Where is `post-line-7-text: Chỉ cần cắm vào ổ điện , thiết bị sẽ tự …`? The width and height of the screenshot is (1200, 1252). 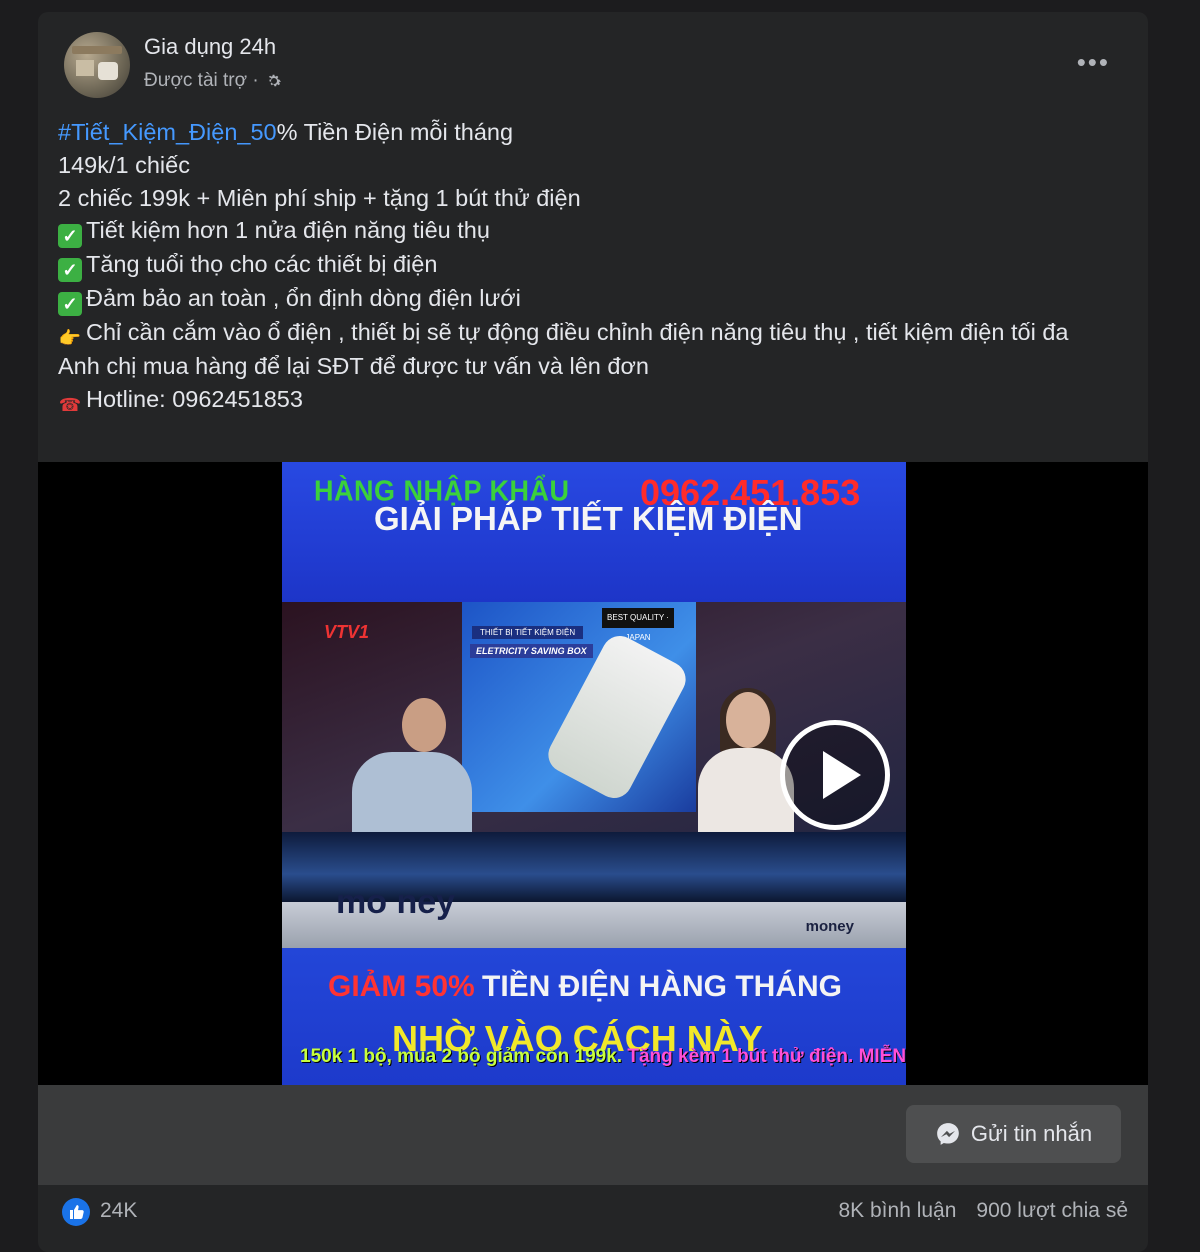 post-line-7-text: Chỉ cần cắm vào ổ điện , thiết bị sẽ tự … is located at coordinates (577, 332).